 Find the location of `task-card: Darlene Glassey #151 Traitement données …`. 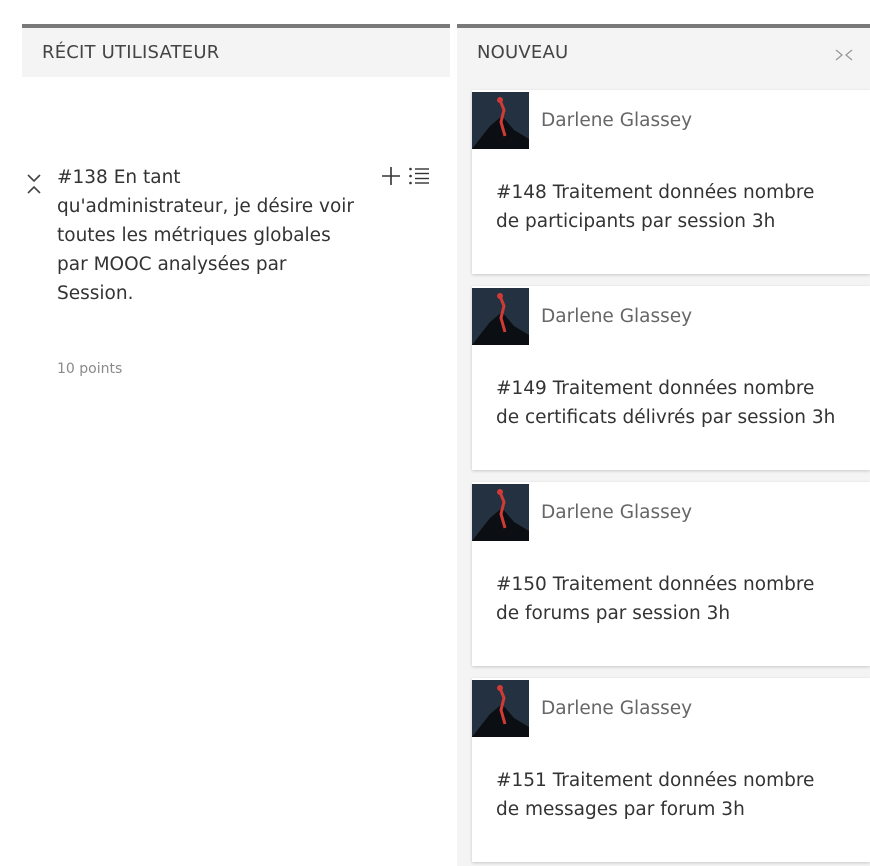

task-card: Darlene Glassey #151 Traitement données … is located at coordinates (671, 770).